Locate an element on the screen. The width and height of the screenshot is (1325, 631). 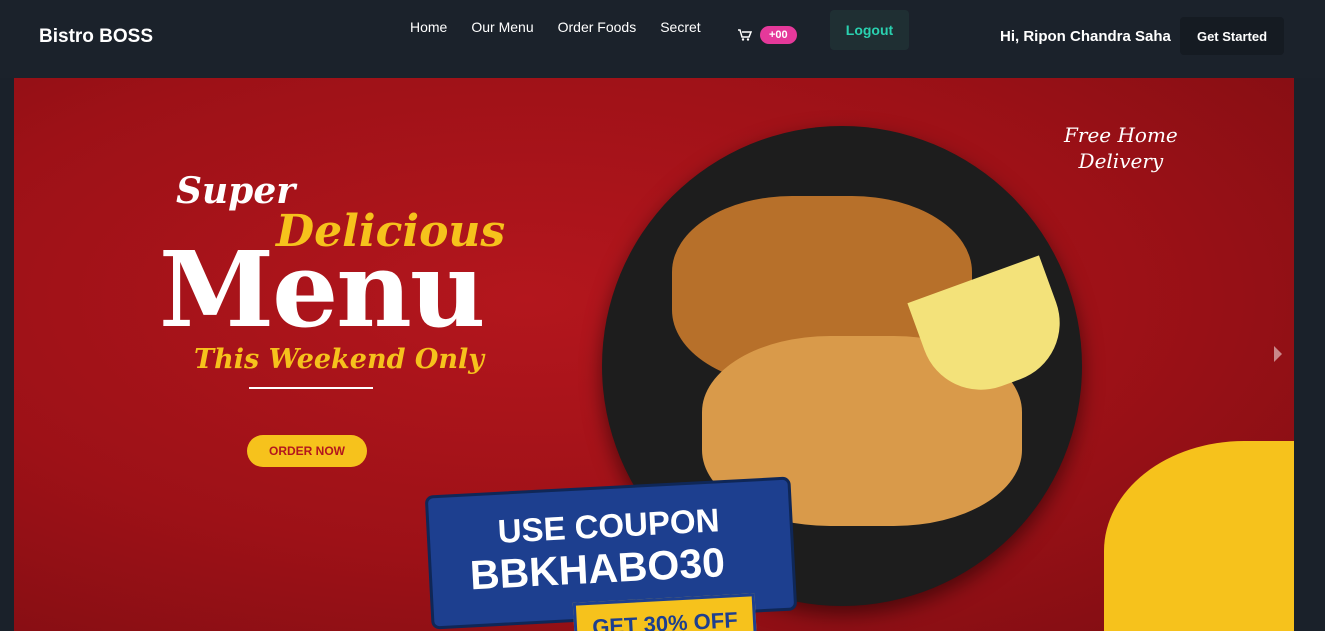
order-now-button: ORDER NOW is located at coordinates (307, 451).